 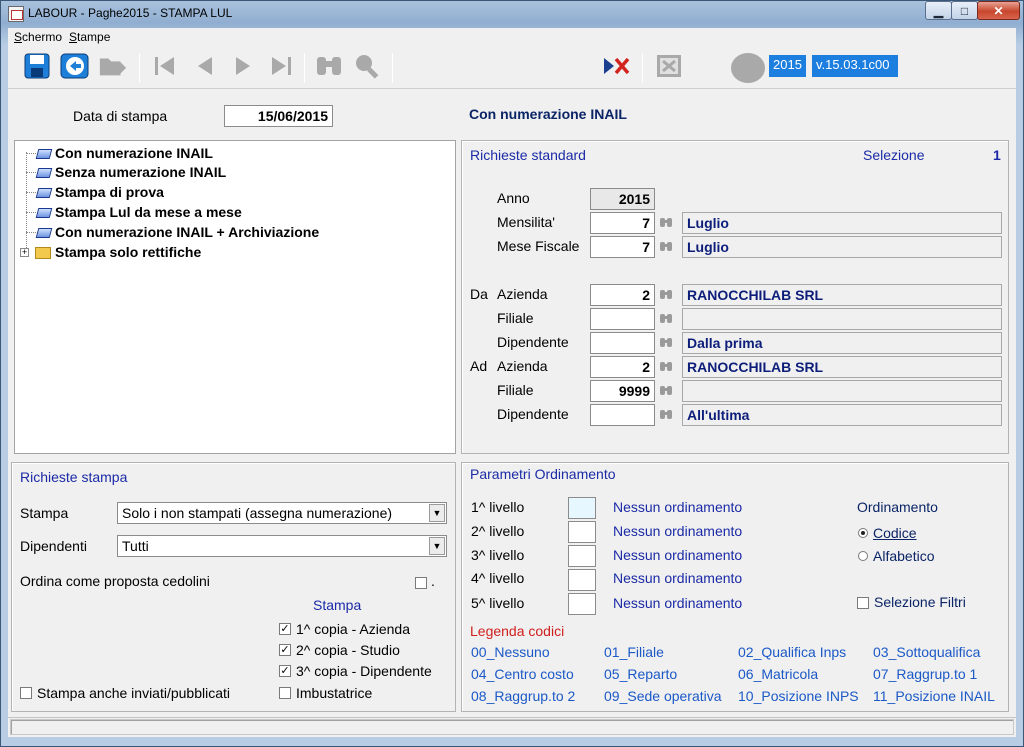 What do you see at coordinates (522, 366) in the screenshot?
I see `ad-azienda-label: Azienda` at bounding box center [522, 366].